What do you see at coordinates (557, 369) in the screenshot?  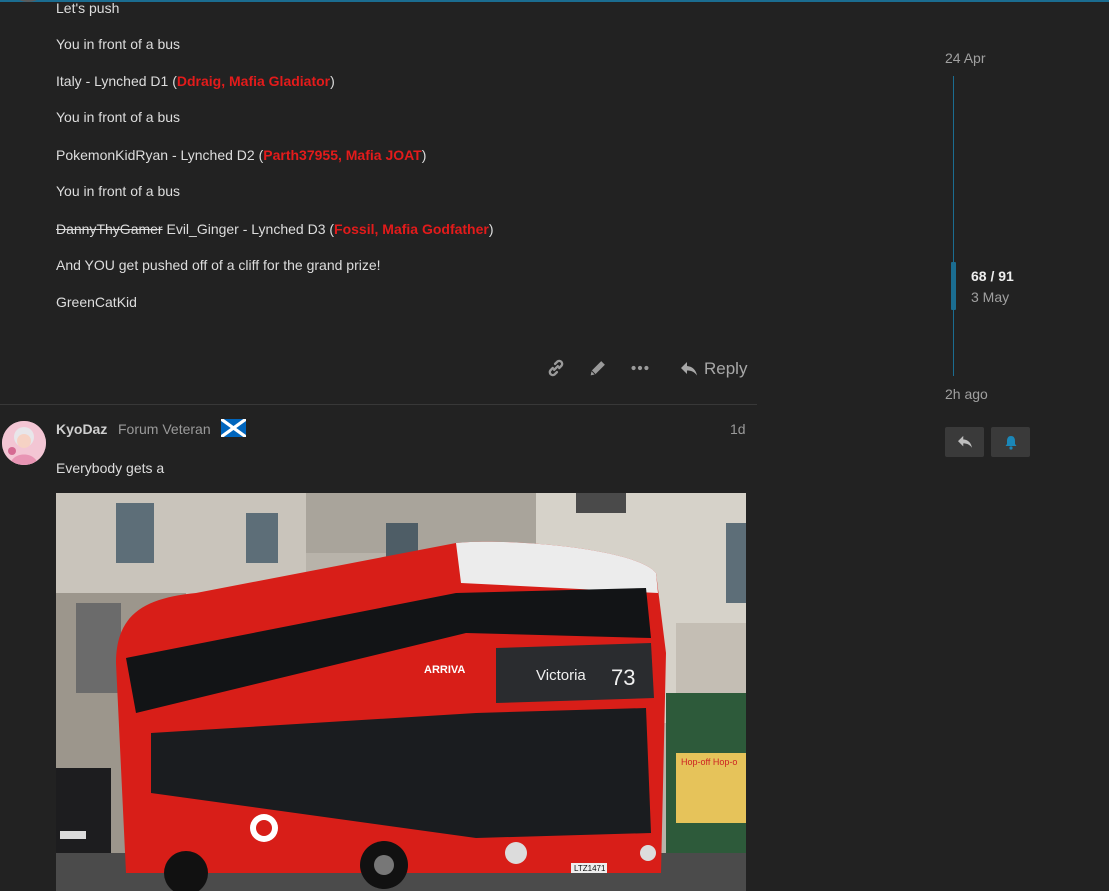 I see `link-icon` at bounding box center [557, 369].